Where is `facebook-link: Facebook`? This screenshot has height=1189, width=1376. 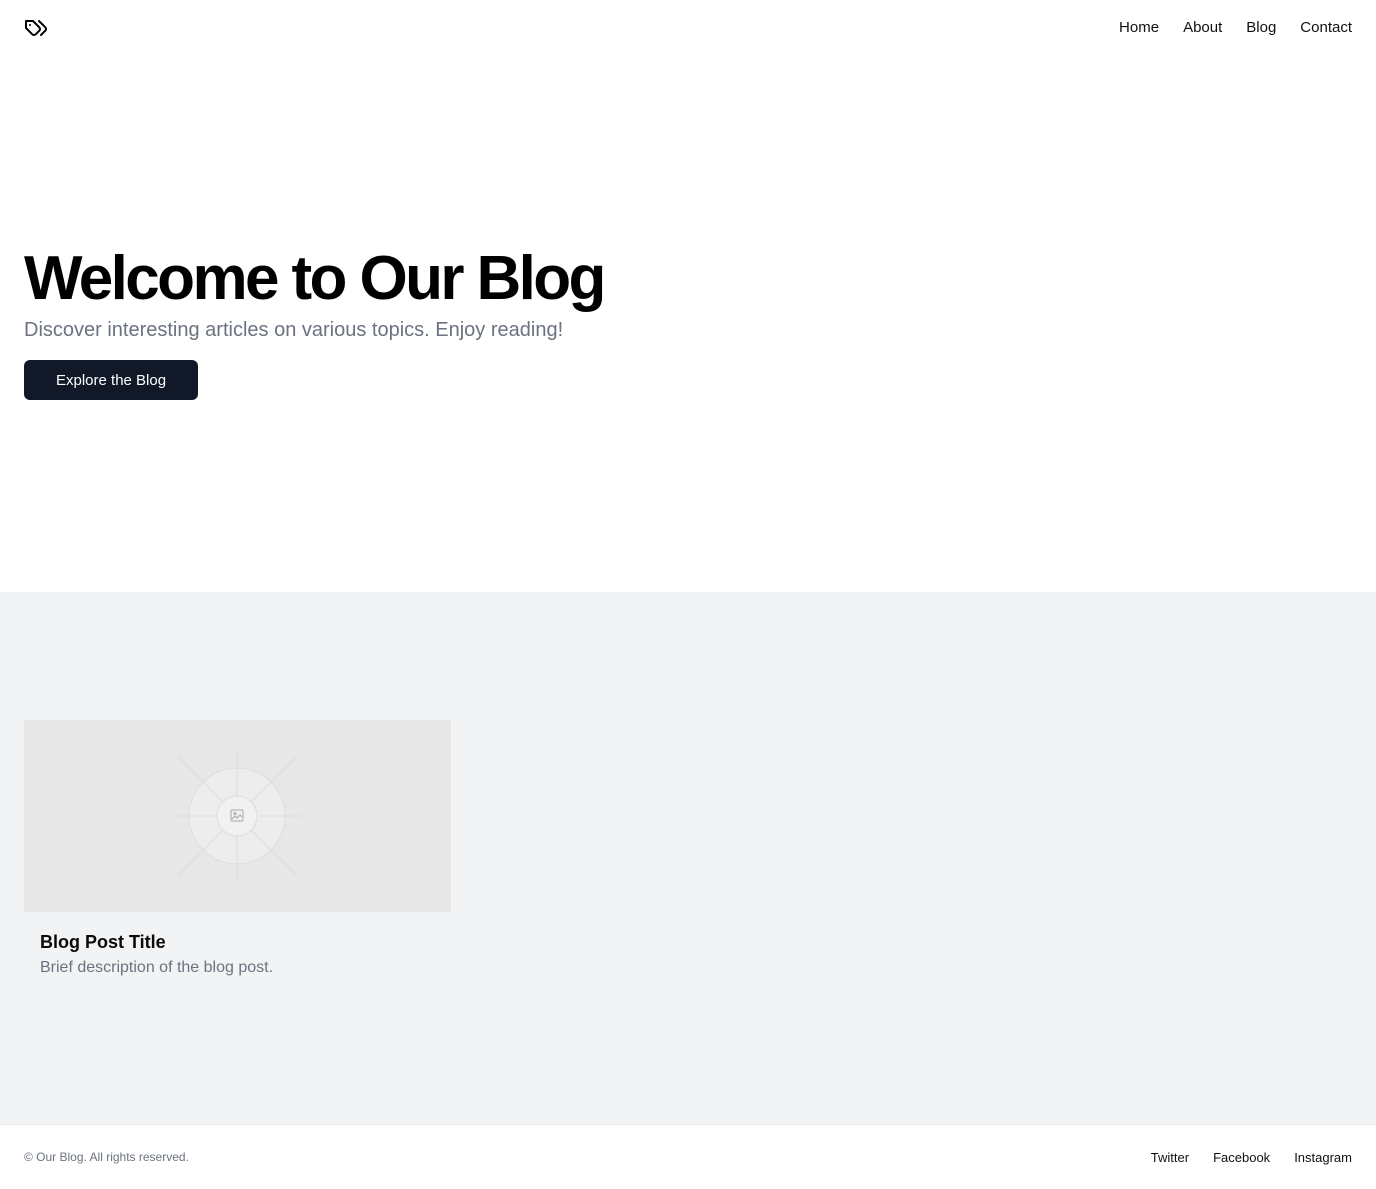 facebook-link: Facebook is located at coordinates (1241, 1157).